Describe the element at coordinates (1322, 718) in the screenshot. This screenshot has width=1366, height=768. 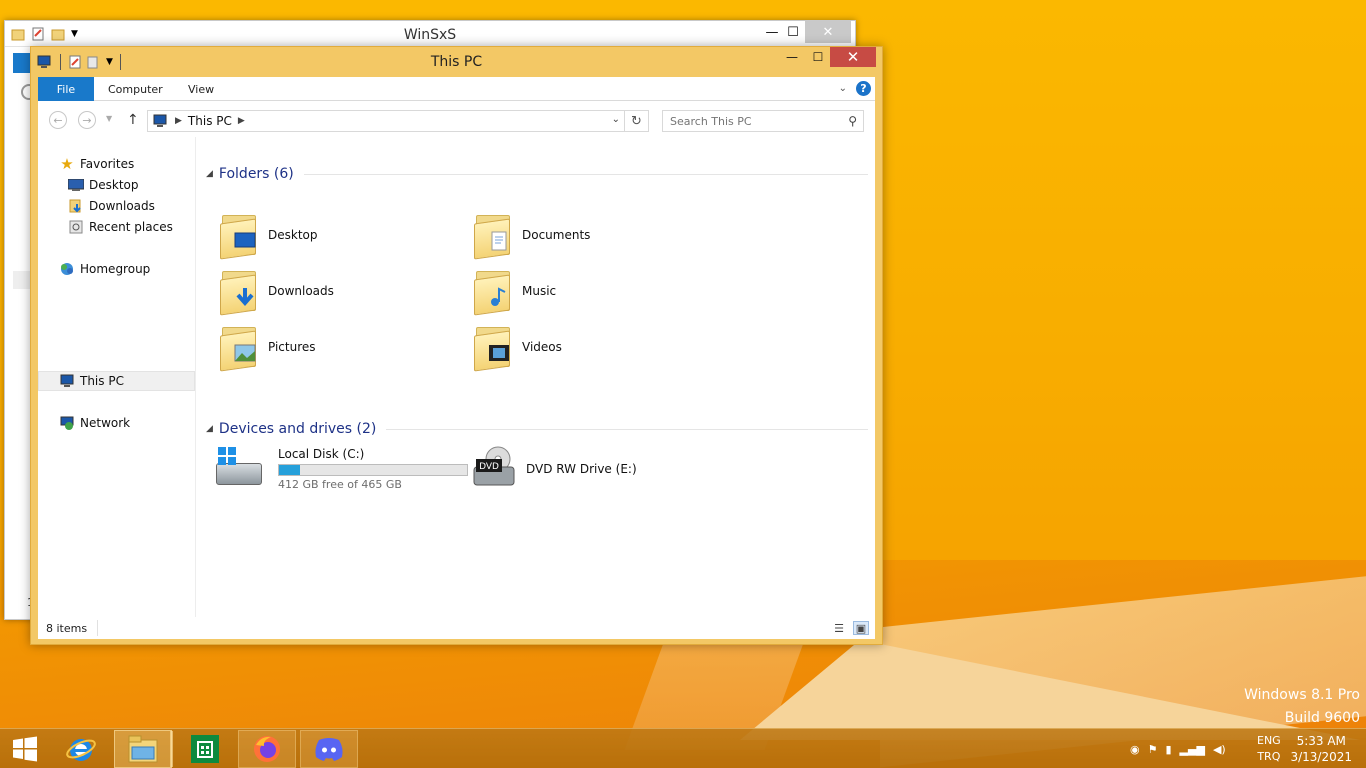
I see `watermark-build: Build 9600` at that location.